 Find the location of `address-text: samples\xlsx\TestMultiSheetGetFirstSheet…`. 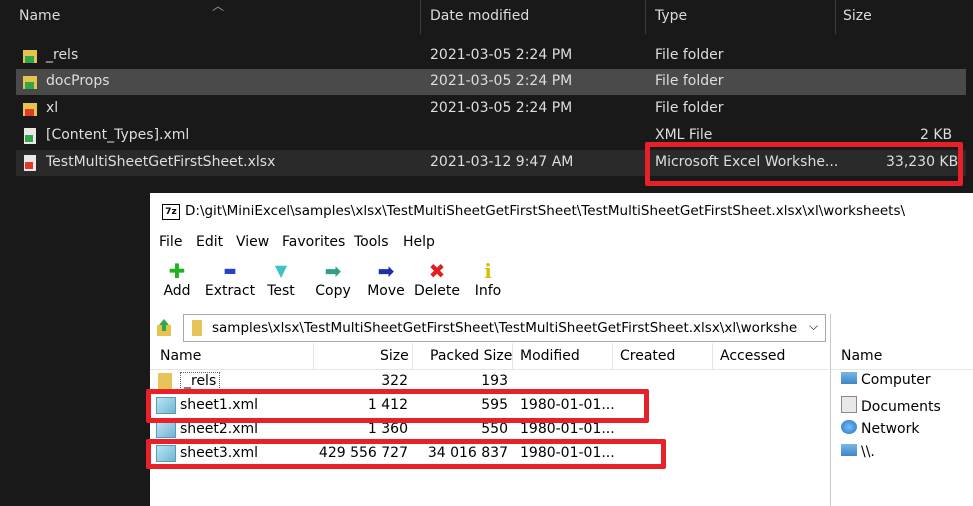

address-text: samples\xlsx\TestMultiSheetGetFirstSheet… is located at coordinates (504, 328).